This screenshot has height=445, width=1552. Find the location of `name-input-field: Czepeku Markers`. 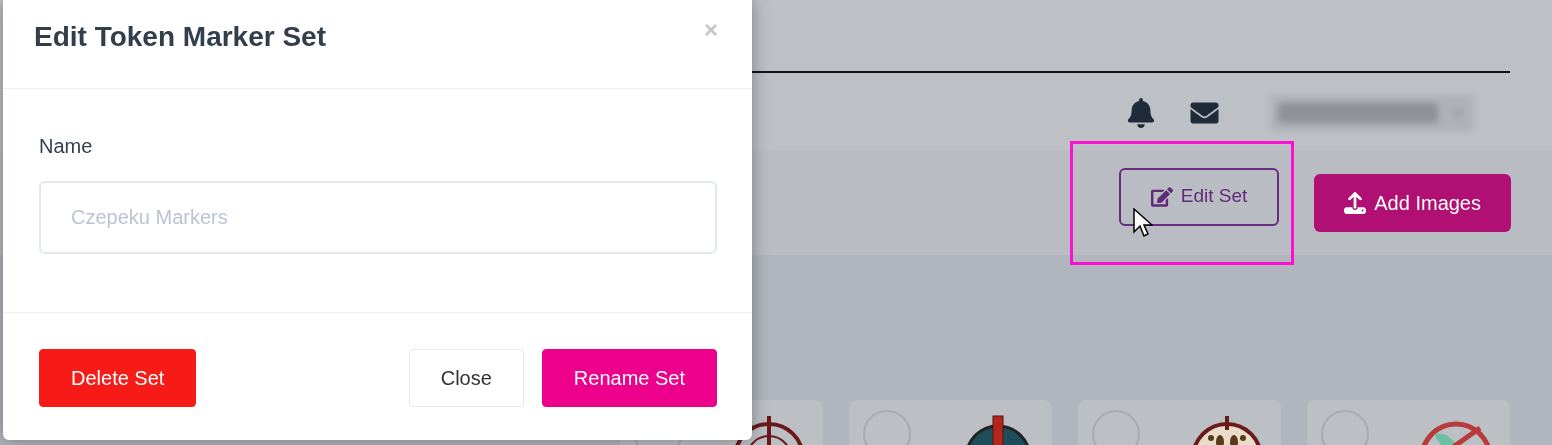

name-input-field: Czepeku Markers is located at coordinates (378, 217).